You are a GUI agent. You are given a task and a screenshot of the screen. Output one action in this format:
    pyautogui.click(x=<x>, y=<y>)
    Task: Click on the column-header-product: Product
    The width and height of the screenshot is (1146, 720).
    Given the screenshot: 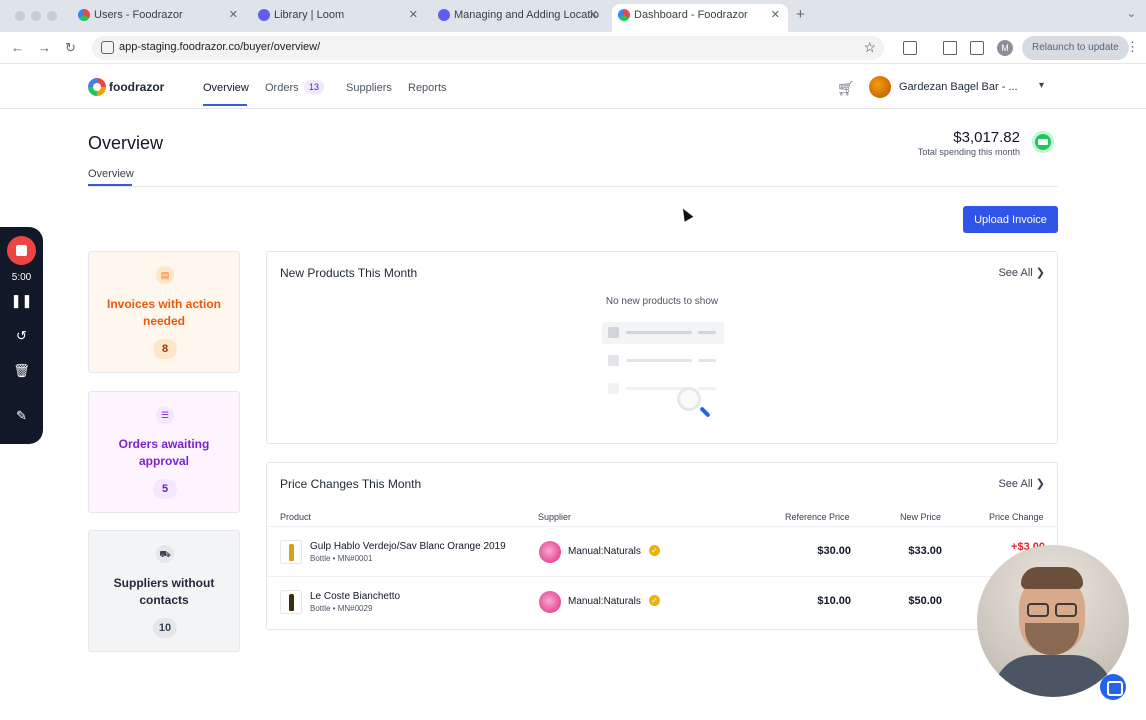 What is the action you would take?
    pyautogui.click(x=296, y=517)
    